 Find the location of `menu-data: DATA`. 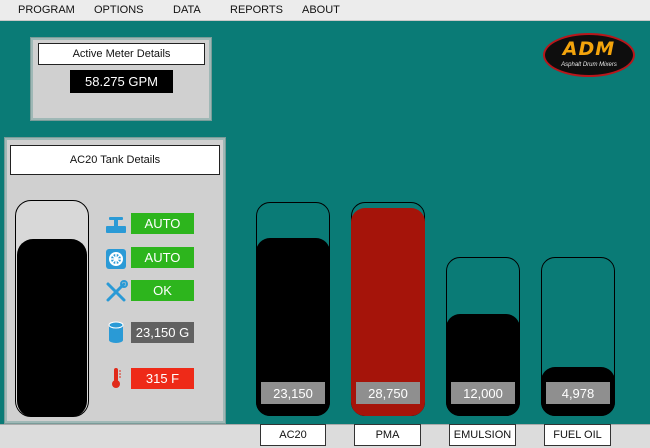

menu-data: DATA is located at coordinates (187, 10).